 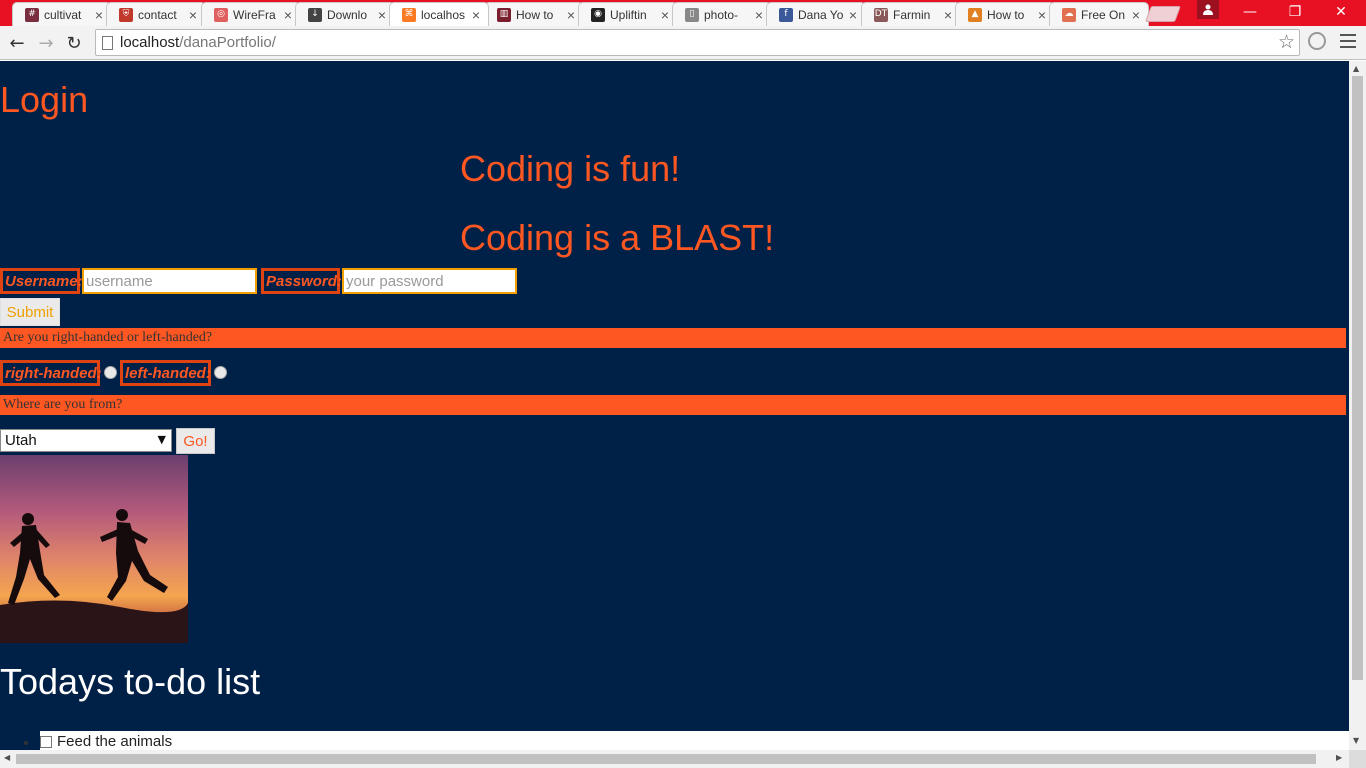 I want to click on list-bullet, so click(x=26, y=743).